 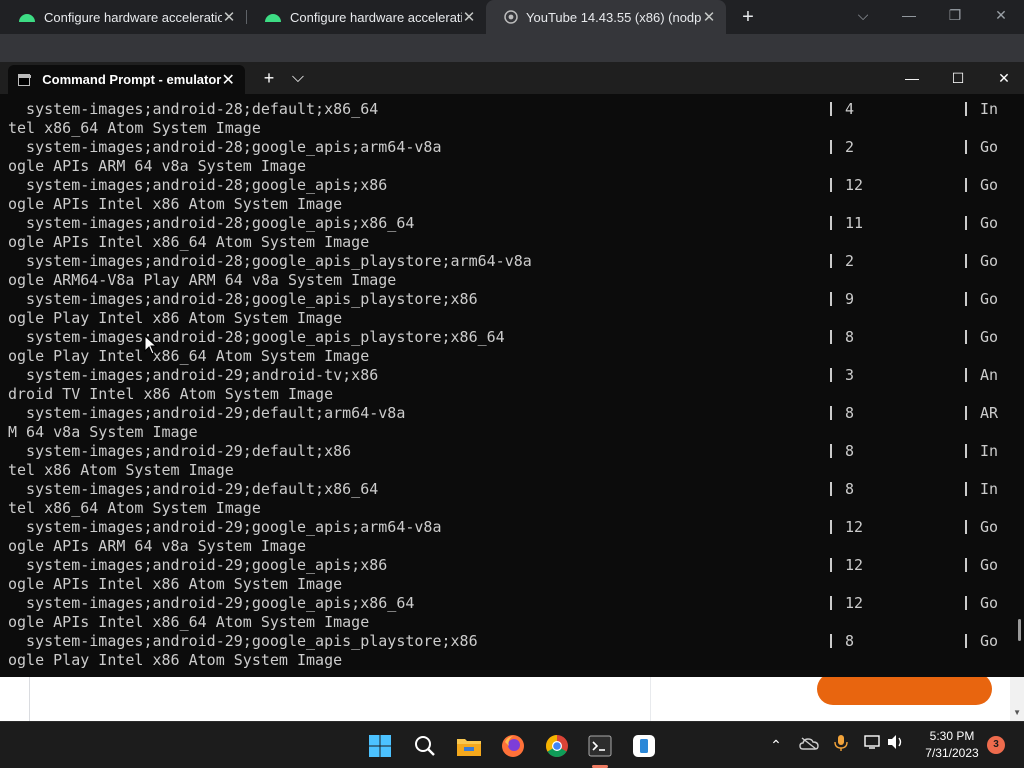 I want to click on browser-tab-3: YouTube 14.43.55 (x86) (nodpi) (A ✕, so click(x=606, y=17).